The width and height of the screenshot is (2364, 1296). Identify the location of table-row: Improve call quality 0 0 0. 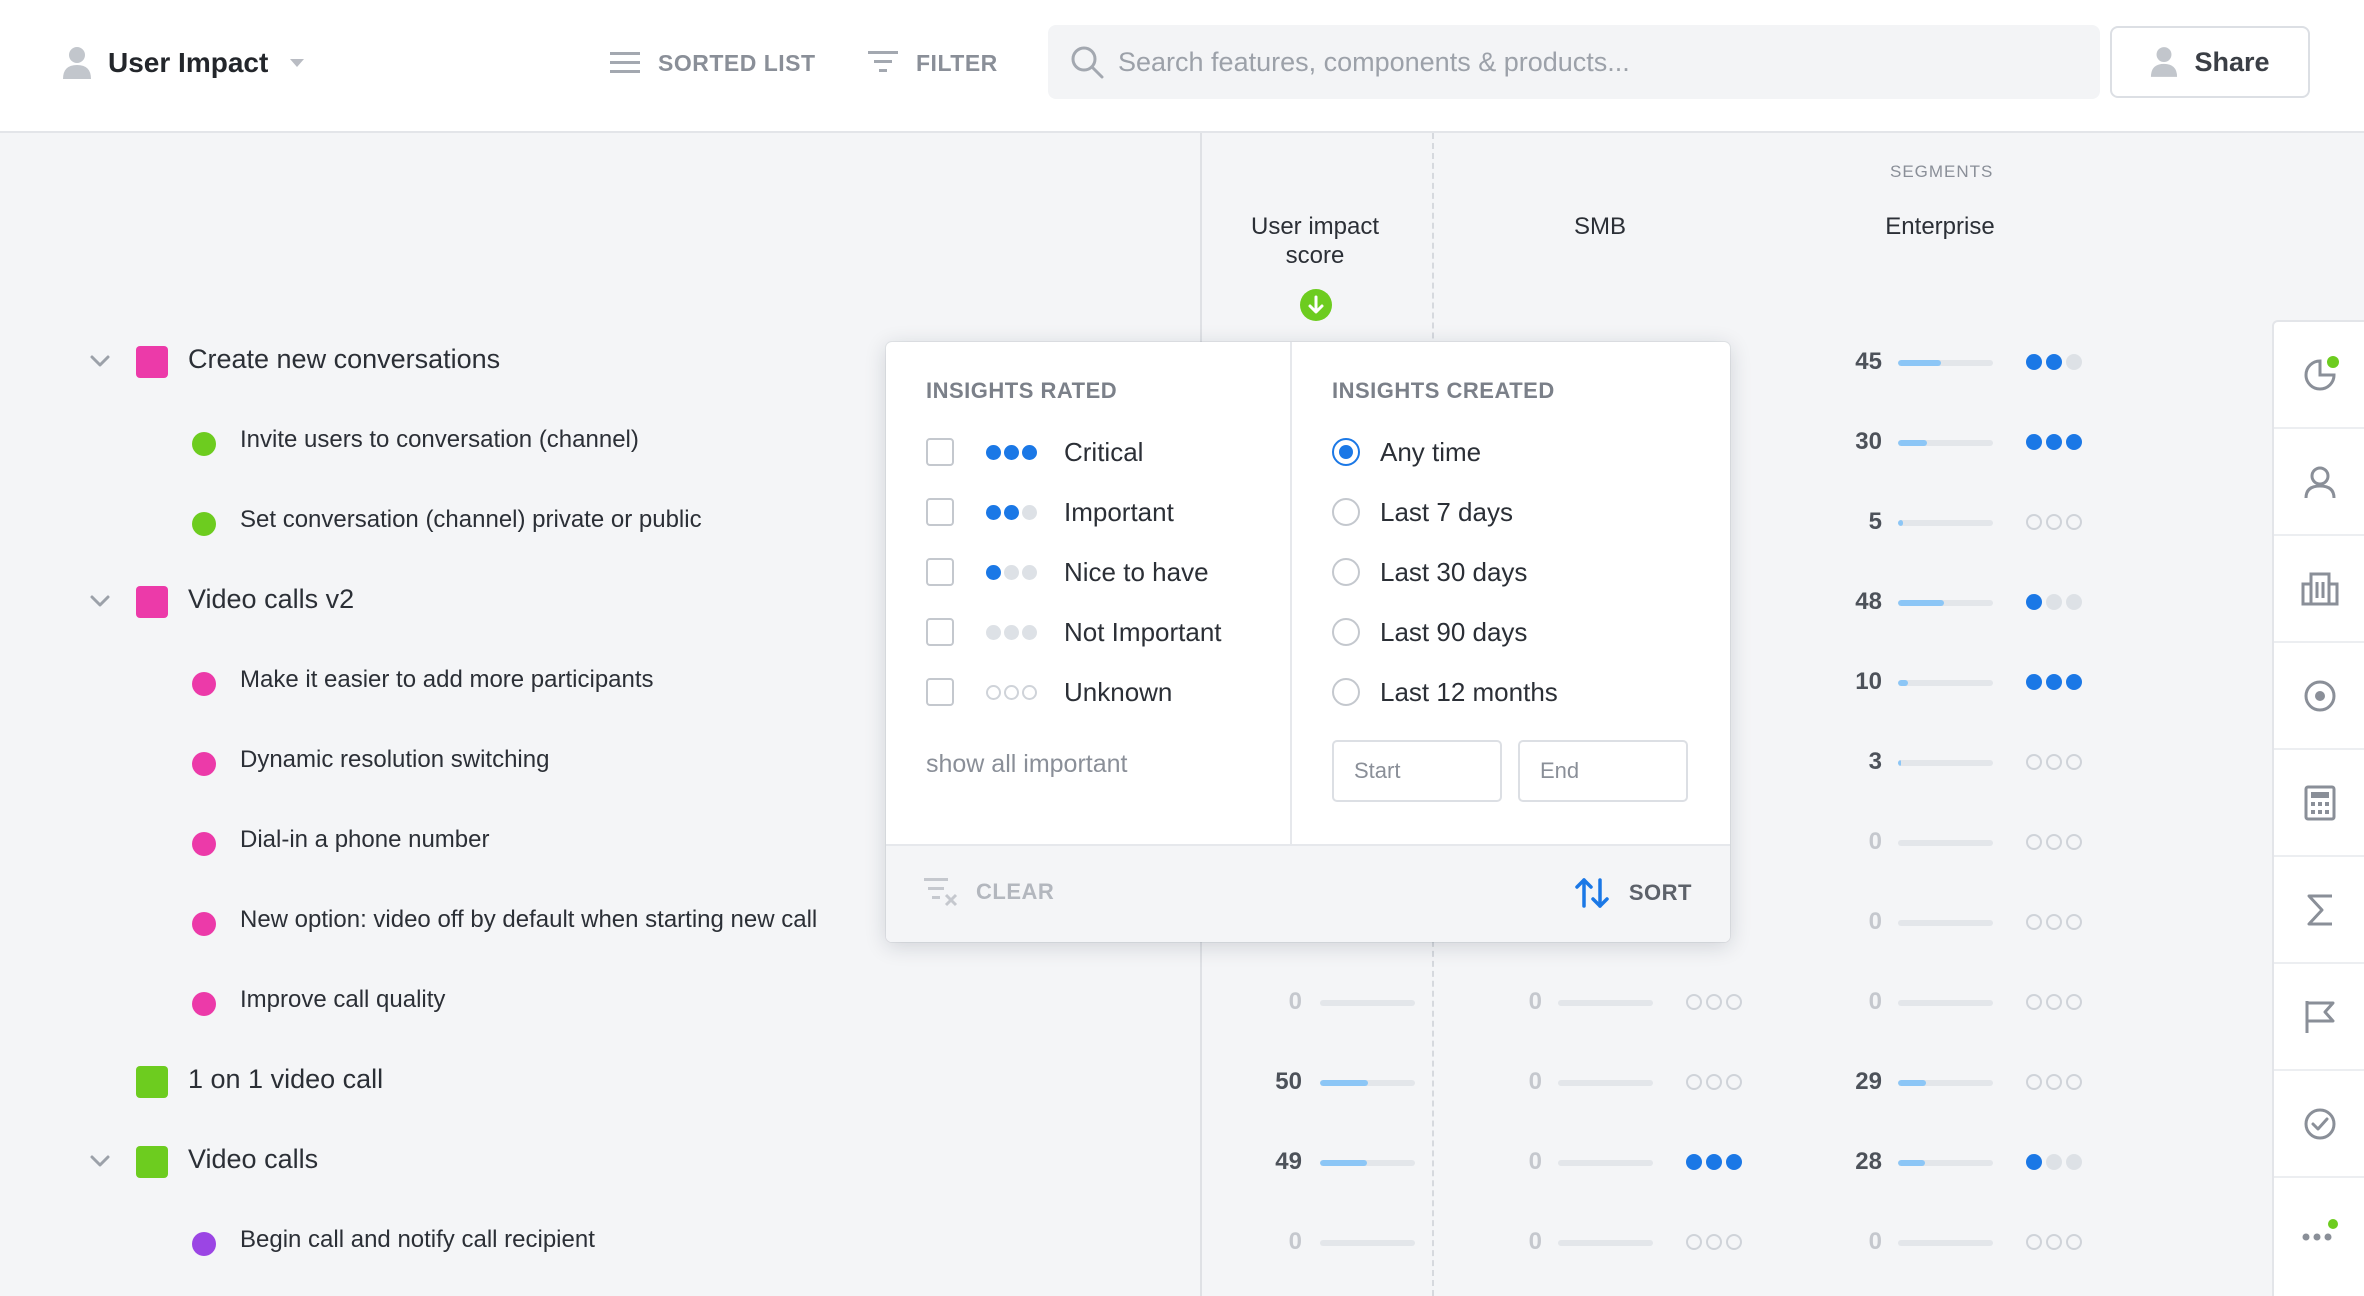
(1135, 1002).